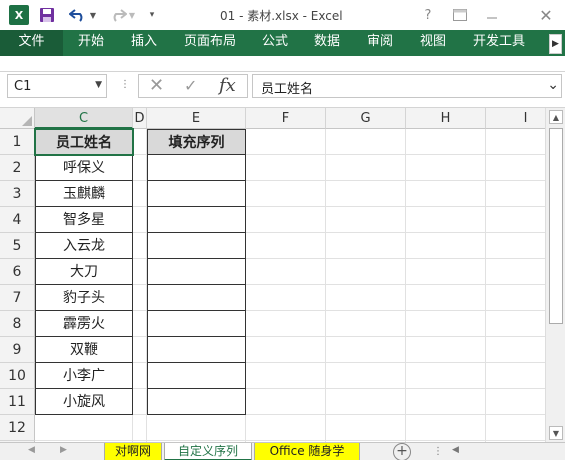  What do you see at coordinates (17, 350) in the screenshot?
I see `row-header: 9` at bounding box center [17, 350].